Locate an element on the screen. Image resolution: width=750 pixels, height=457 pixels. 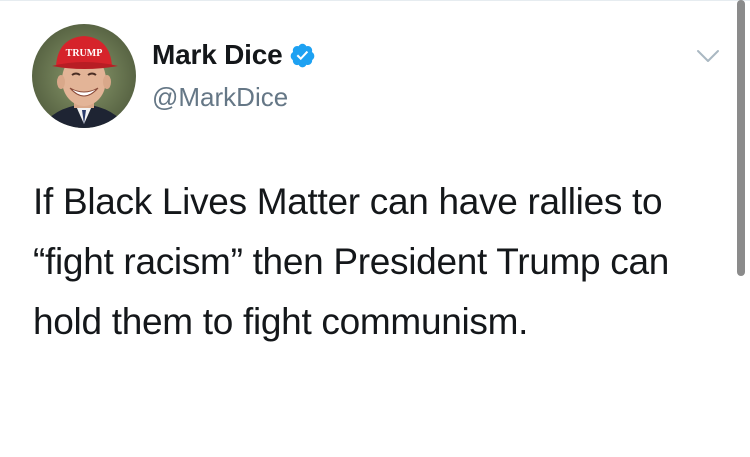
scrollbar is located at coordinates (741, 138).